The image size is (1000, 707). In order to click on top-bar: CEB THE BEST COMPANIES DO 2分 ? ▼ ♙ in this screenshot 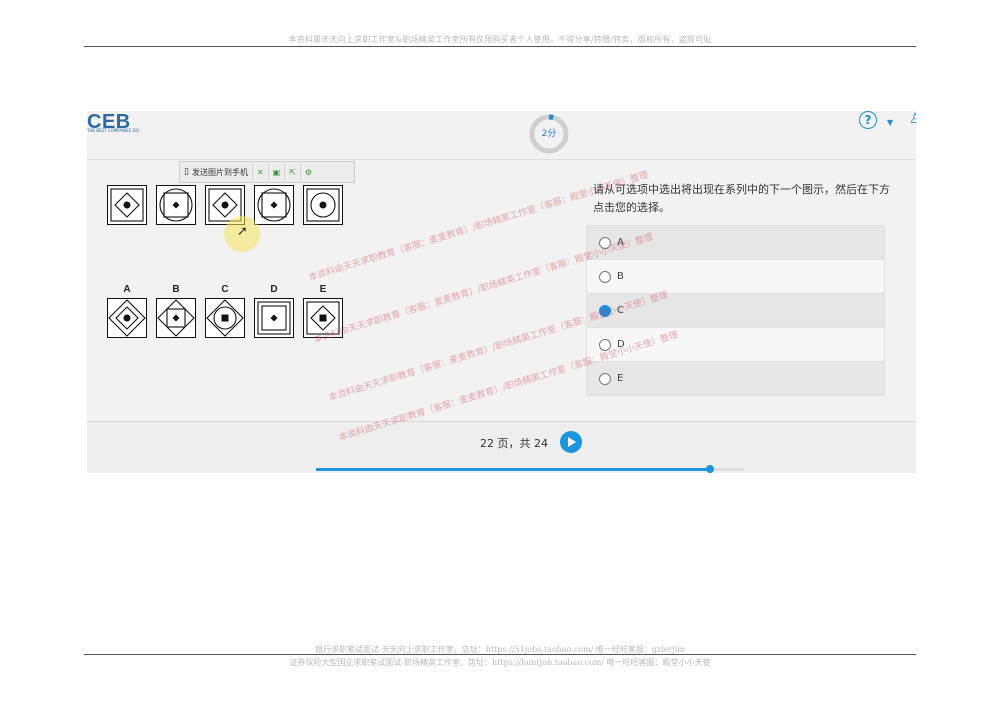, I will do `click(501, 135)`.